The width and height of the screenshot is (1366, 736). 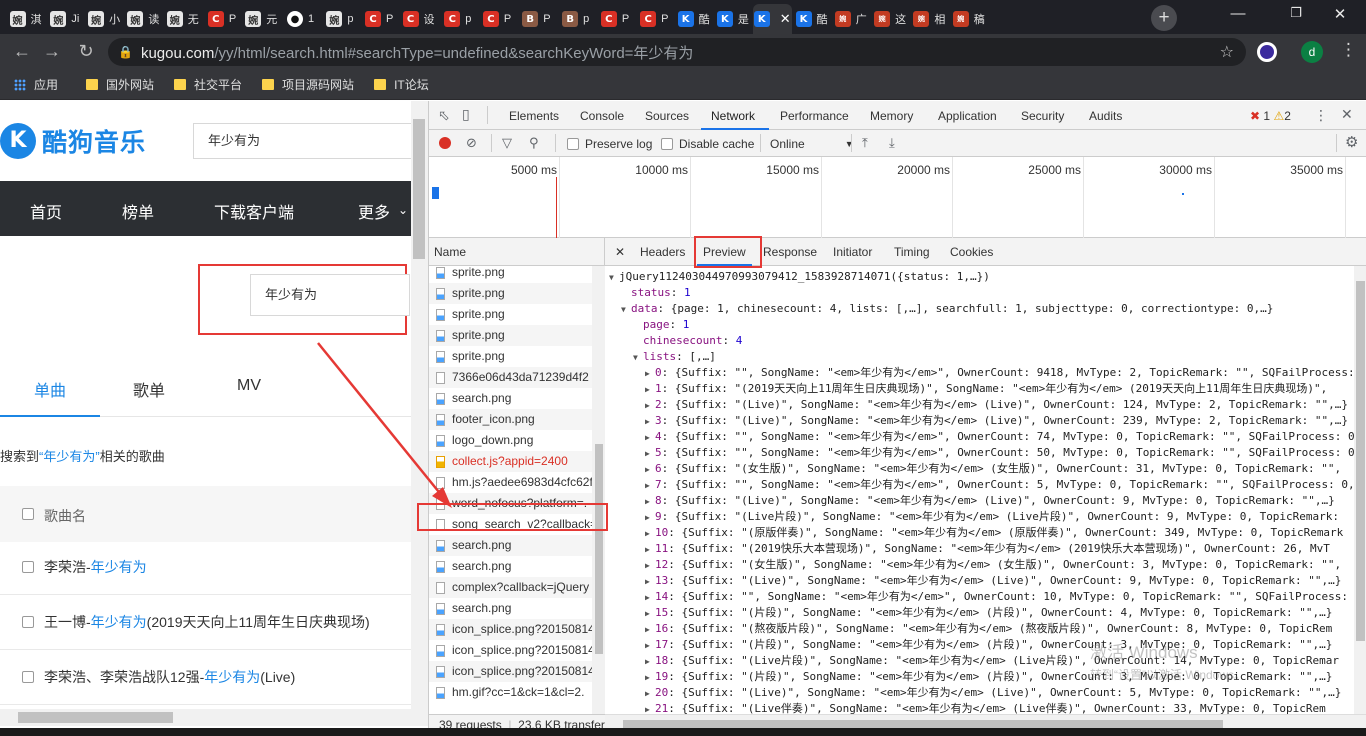 I want to click on song-singer: 王一博, so click(x=65, y=622).